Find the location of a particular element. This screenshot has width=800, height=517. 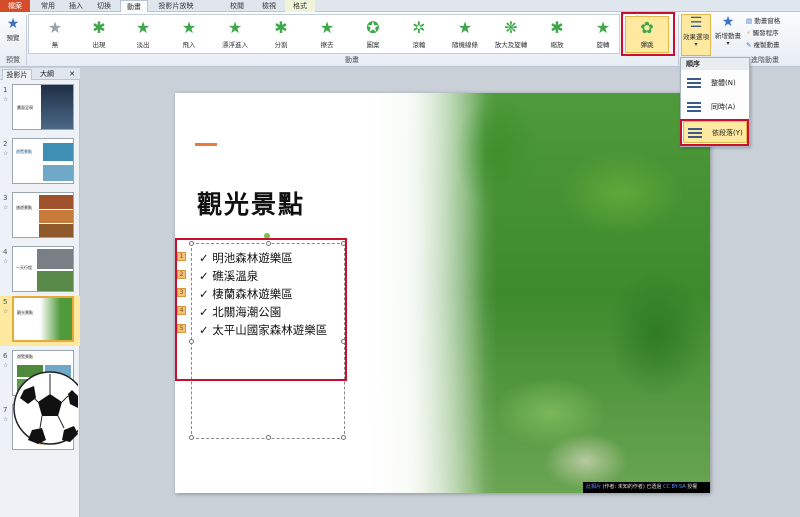

animation-pane-button: ▤ 動畫窗格 is located at coordinates (772, 20).